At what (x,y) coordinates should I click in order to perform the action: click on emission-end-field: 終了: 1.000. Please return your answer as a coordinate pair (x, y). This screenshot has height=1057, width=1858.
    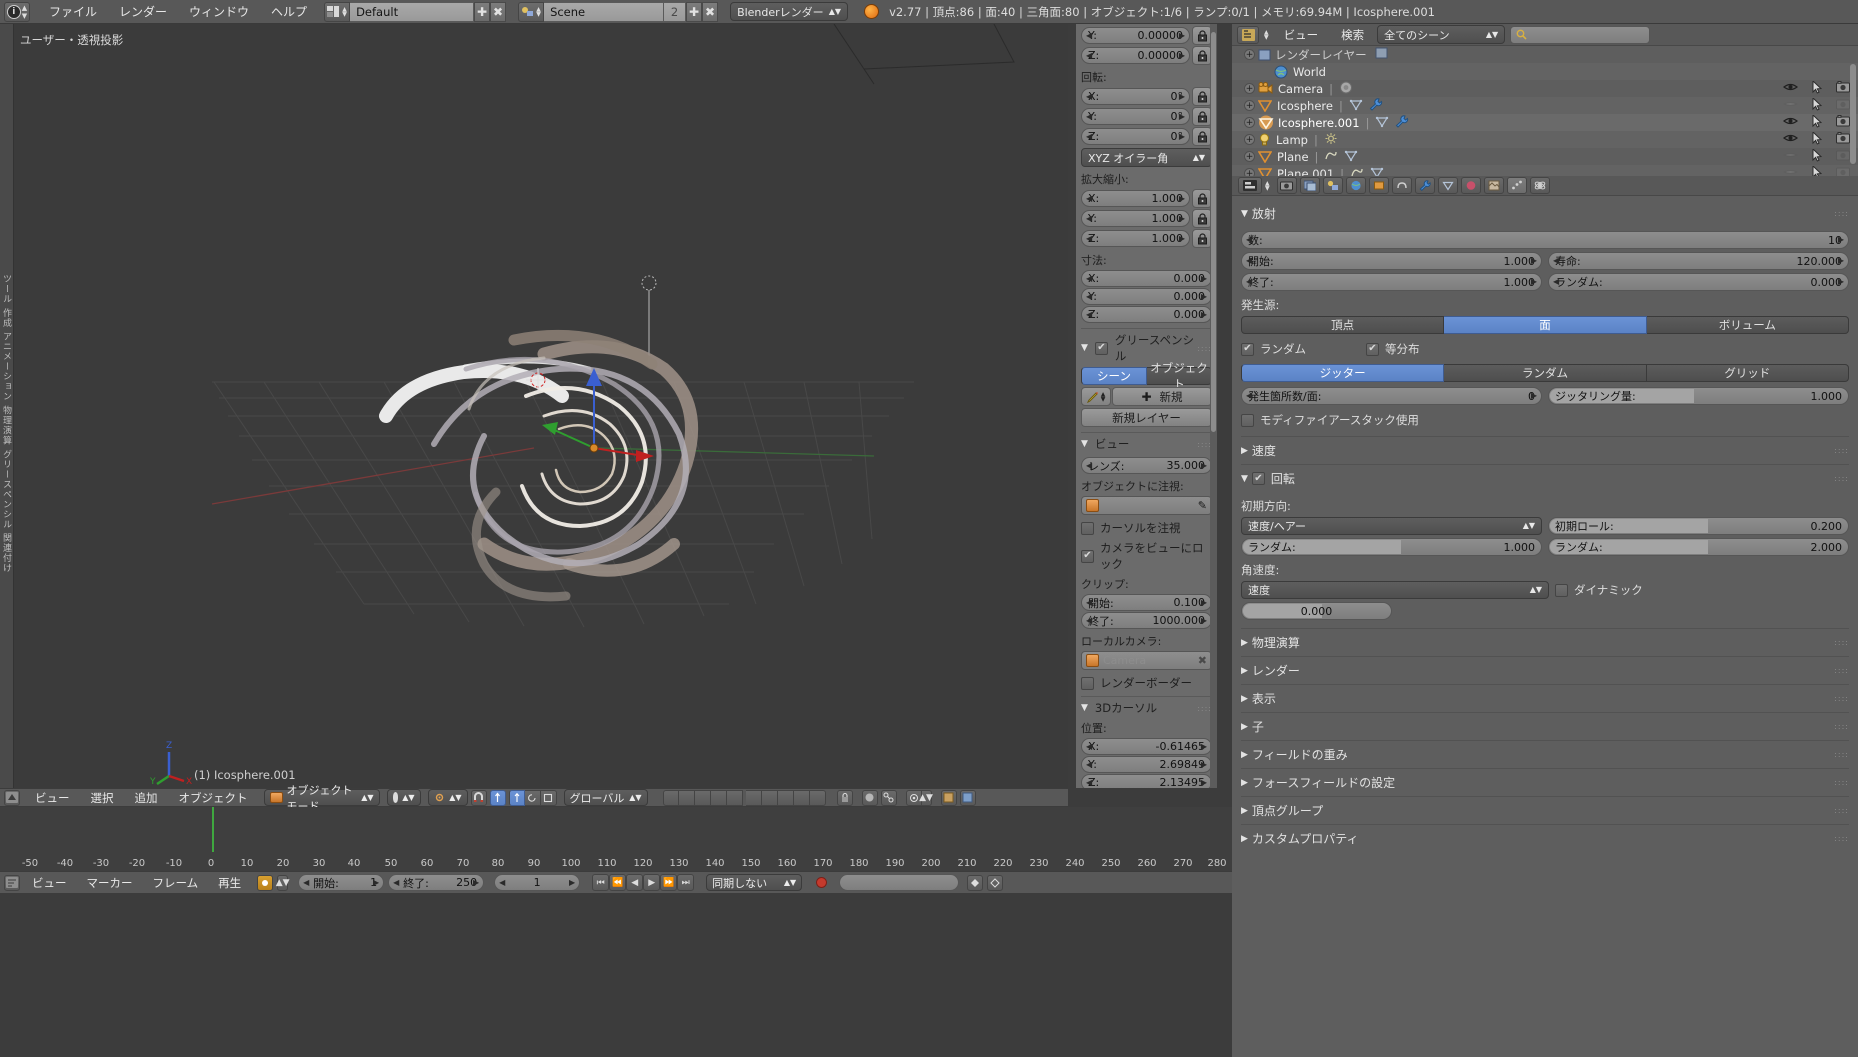
    Looking at the image, I should click on (1391, 282).